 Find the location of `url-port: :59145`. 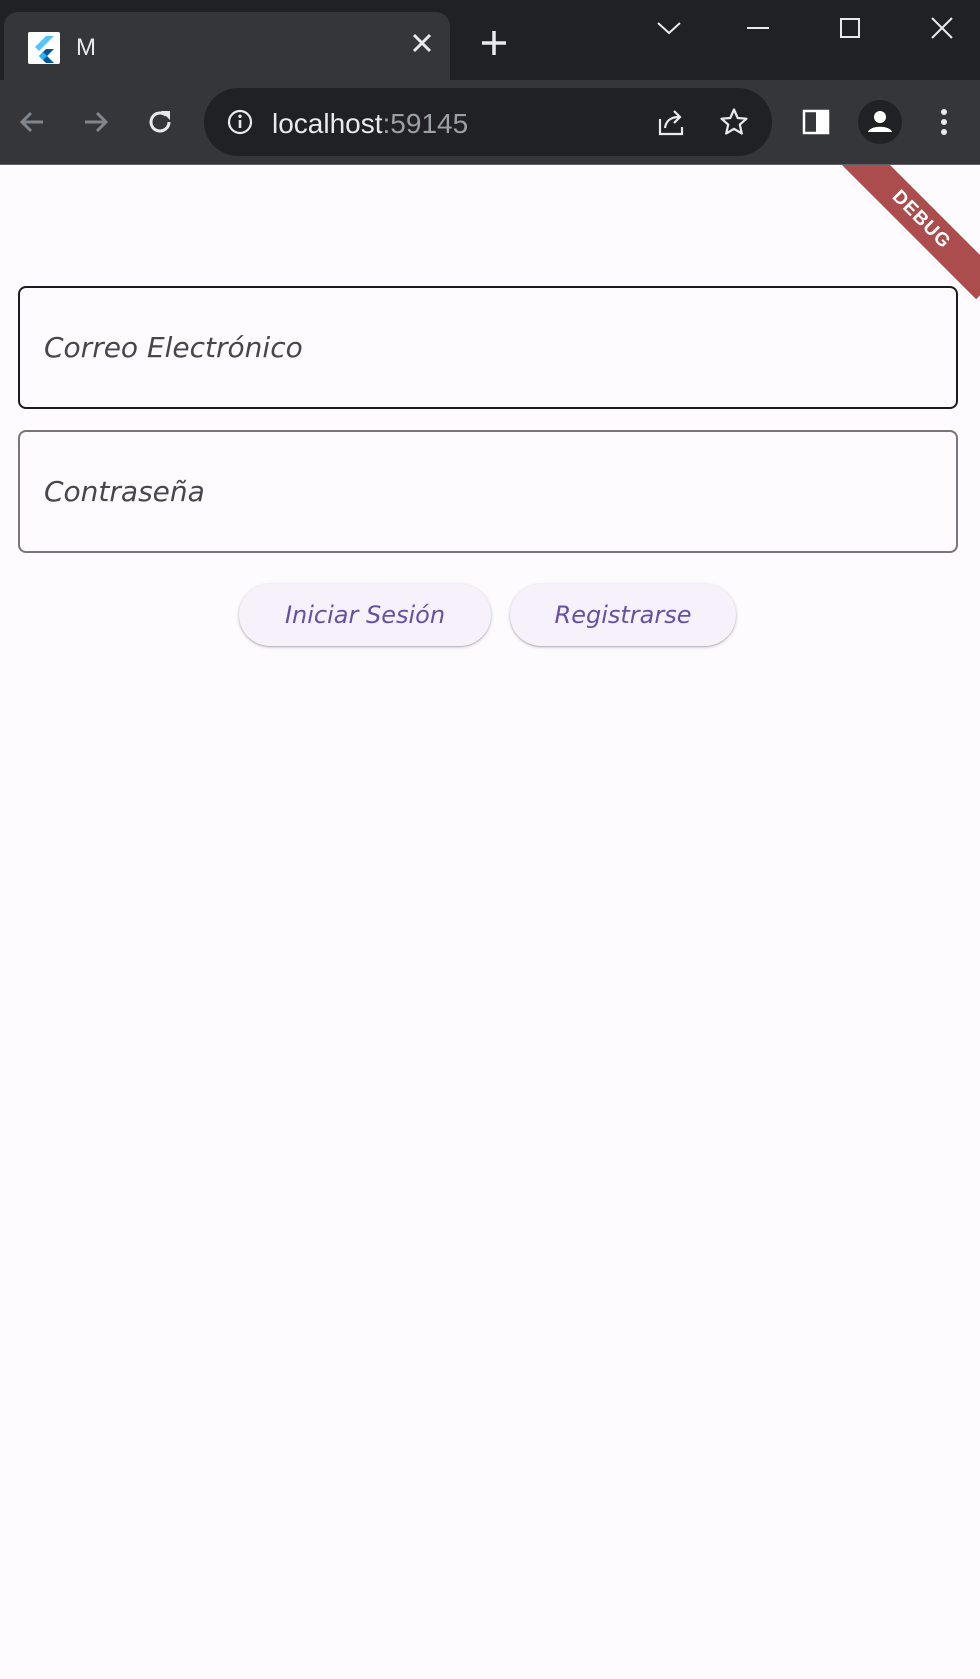

url-port: :59145 is located at coordinates (425, 123).